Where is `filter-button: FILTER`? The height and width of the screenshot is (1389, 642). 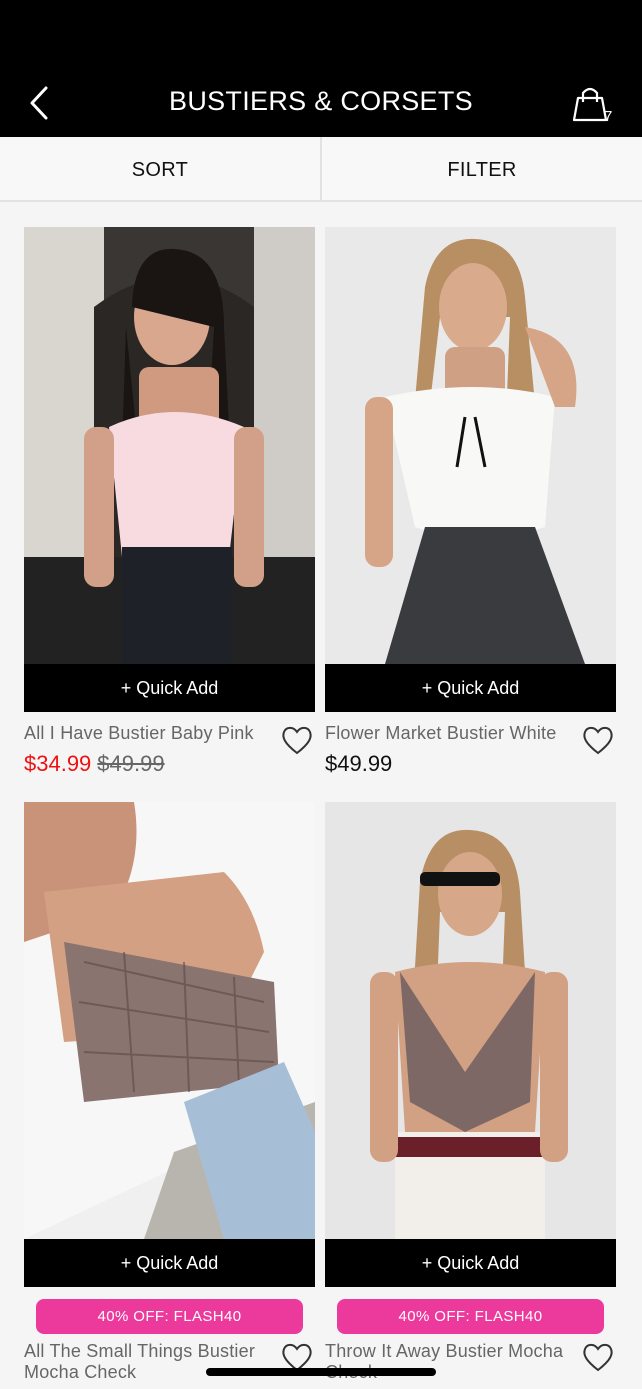
filter-button: FILTER is located at coordinates (482, 168).